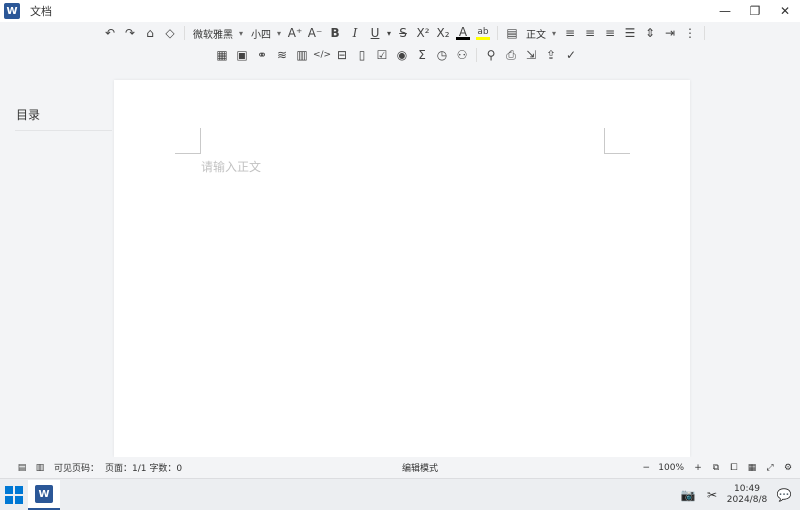  I want to click on minimize-button: —, so click(725, 11).